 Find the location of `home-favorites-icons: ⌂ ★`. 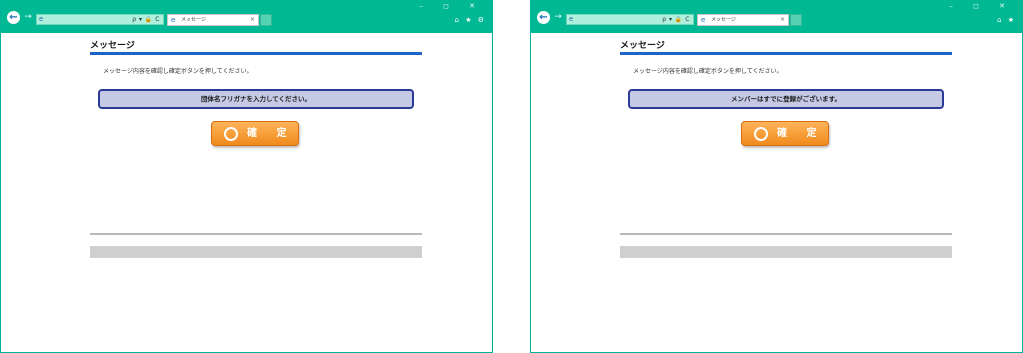

home-favorites-icons: ⌂ ★ is located at coordinates (1006, 20).